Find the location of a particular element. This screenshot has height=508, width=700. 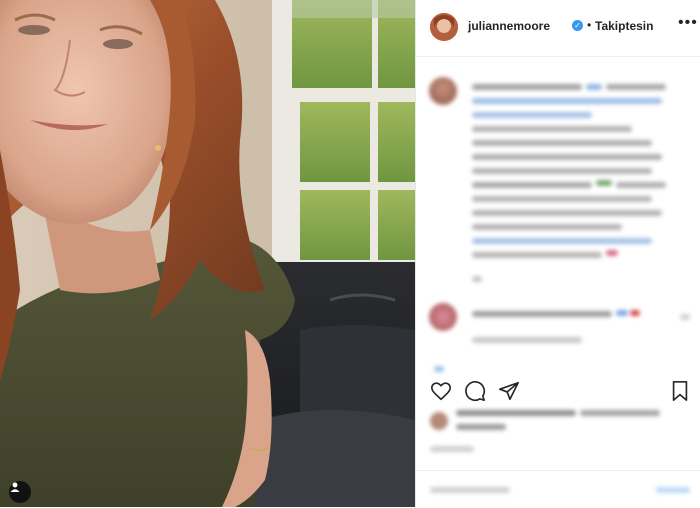

comment-input is located at coordinates (558, 489).